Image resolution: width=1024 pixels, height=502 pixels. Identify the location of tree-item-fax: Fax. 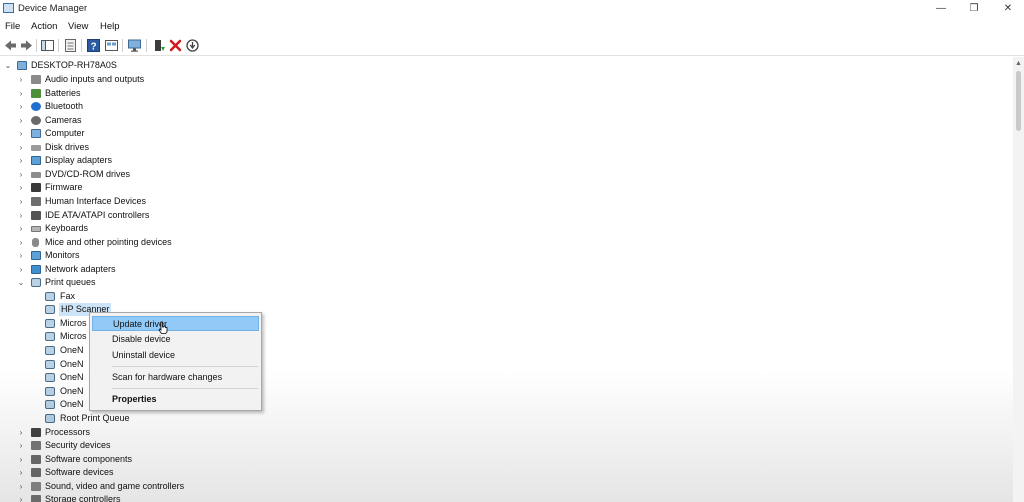
(150, 296).